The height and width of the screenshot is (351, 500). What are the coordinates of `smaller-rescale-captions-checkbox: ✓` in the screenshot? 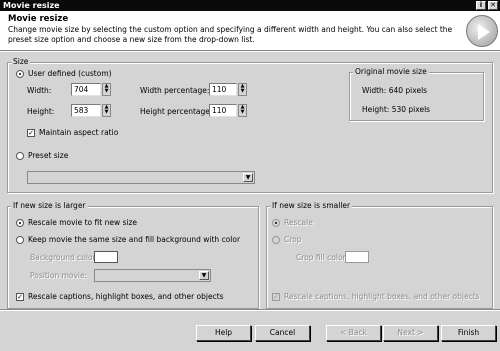 It's located at (276, 297).